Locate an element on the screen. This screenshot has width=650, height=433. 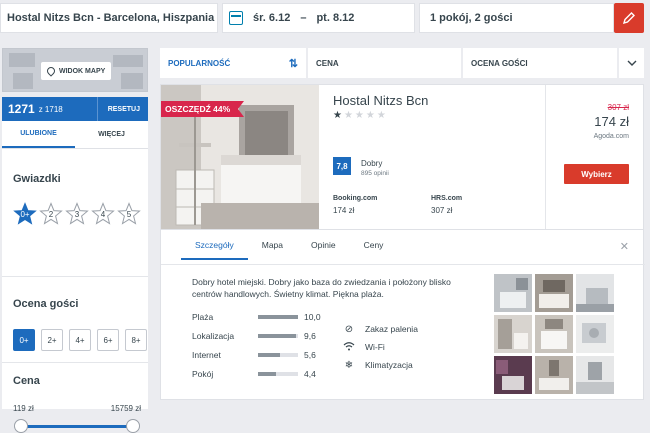
tab-more: WIĘCEJ is located at coordinates (111, 134).